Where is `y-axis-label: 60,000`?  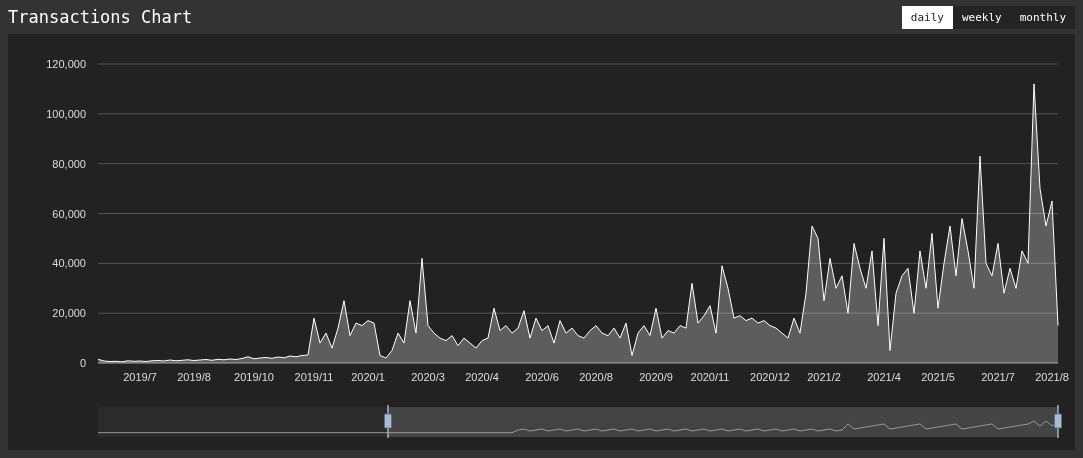 y-axis-label: 60,000 is located at coordinates (69, 213).